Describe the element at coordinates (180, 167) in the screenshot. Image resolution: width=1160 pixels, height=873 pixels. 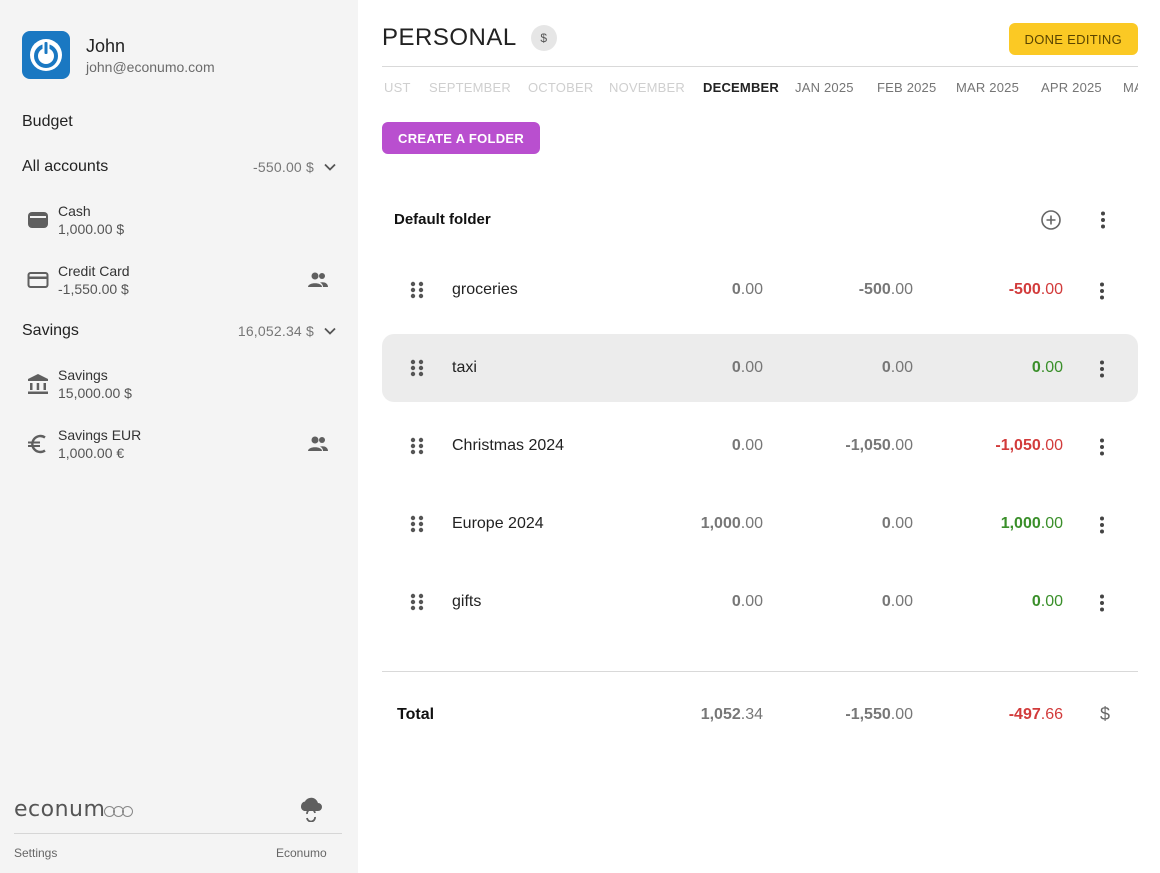
I see `account-group-all-accounts: All accounts -550.00 $` at that location.